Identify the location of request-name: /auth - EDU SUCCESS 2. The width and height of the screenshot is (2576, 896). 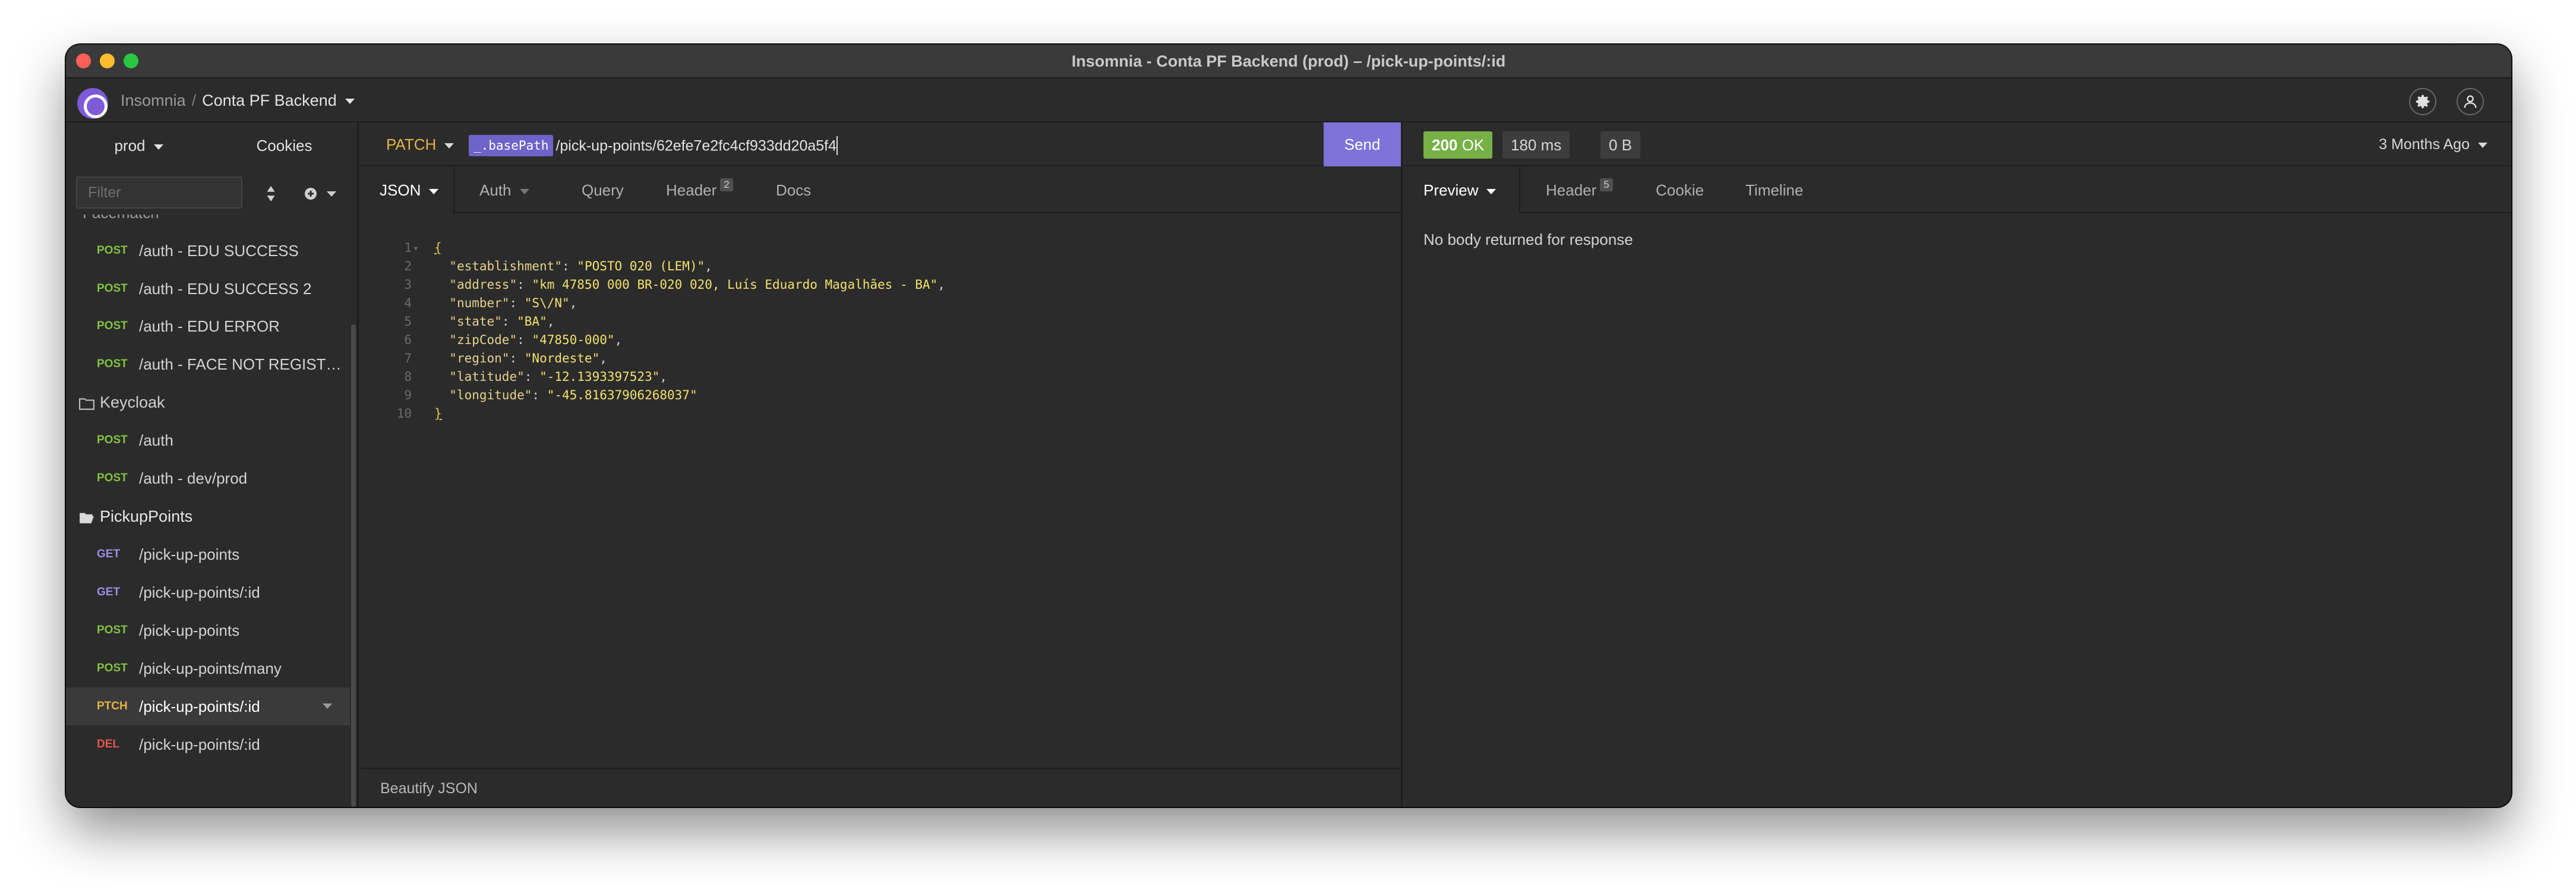
(225, 289).